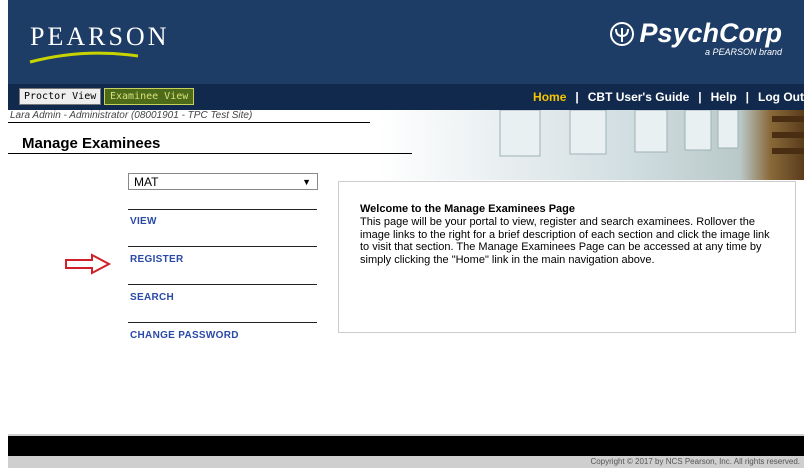  I want to click on nav-help-link: Help, so click(724, 97).